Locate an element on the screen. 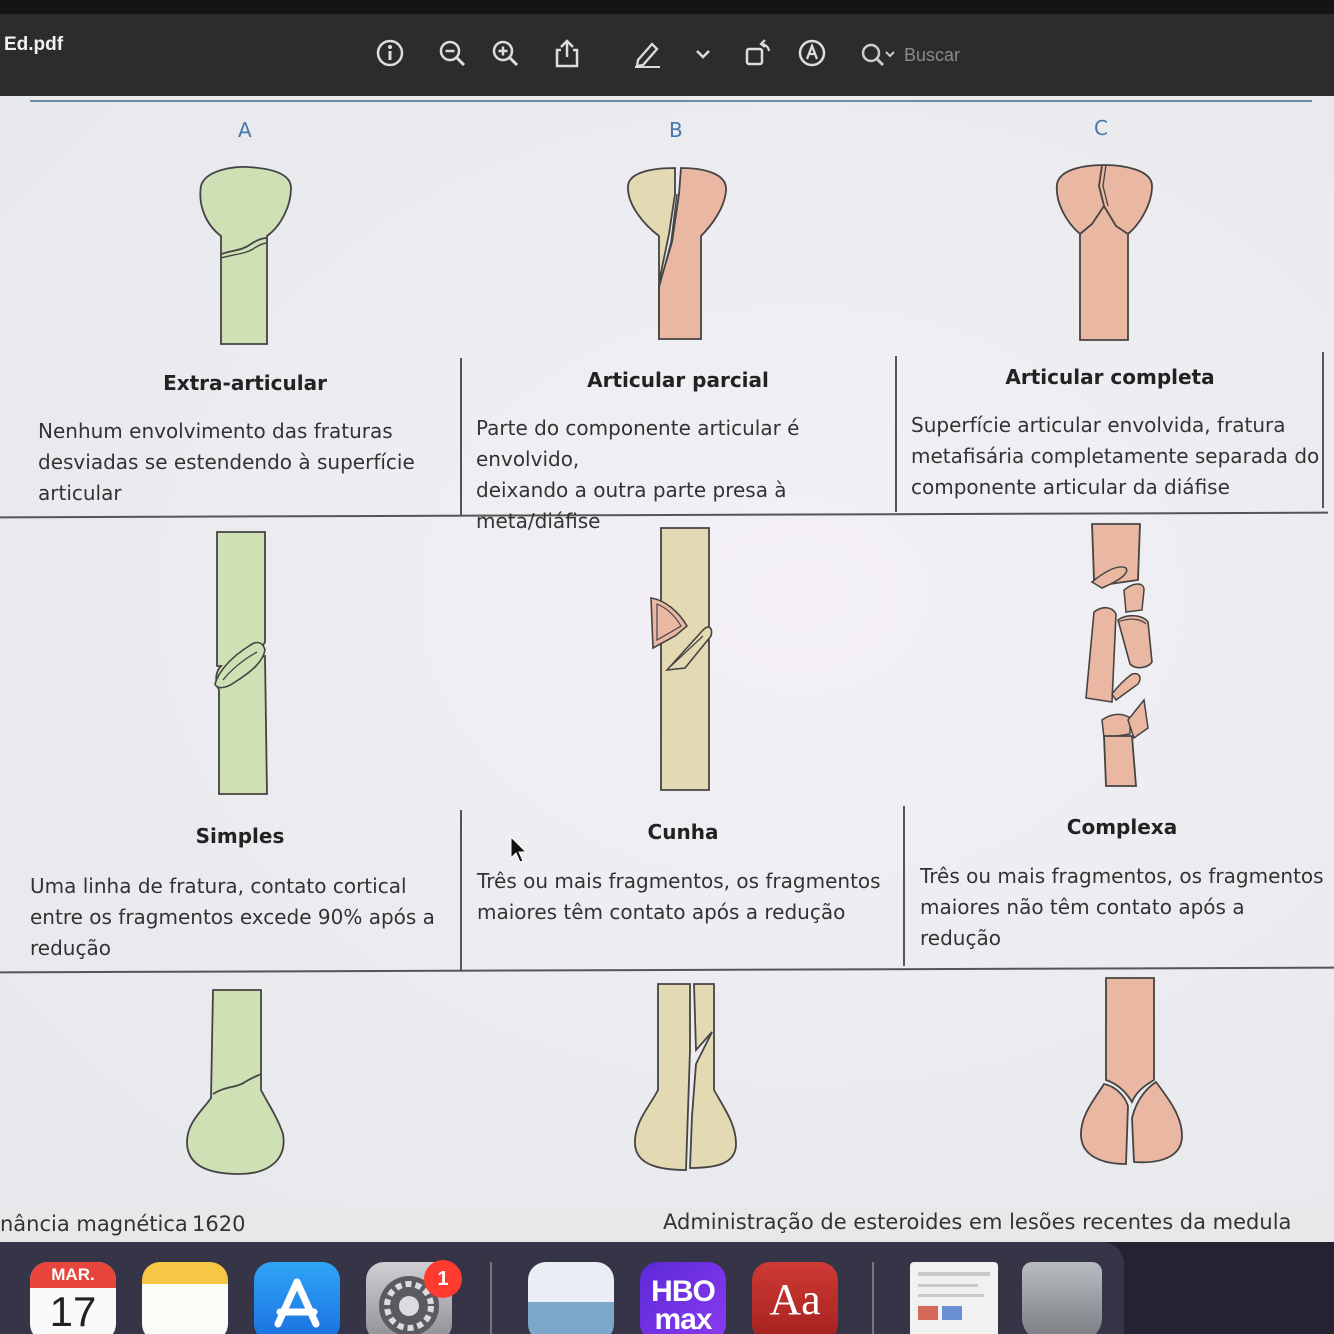 Image resolution: width=1334 pixels, height=1334 pixels. running-header-left: nância magnética is located at coordinates (94, 1224).